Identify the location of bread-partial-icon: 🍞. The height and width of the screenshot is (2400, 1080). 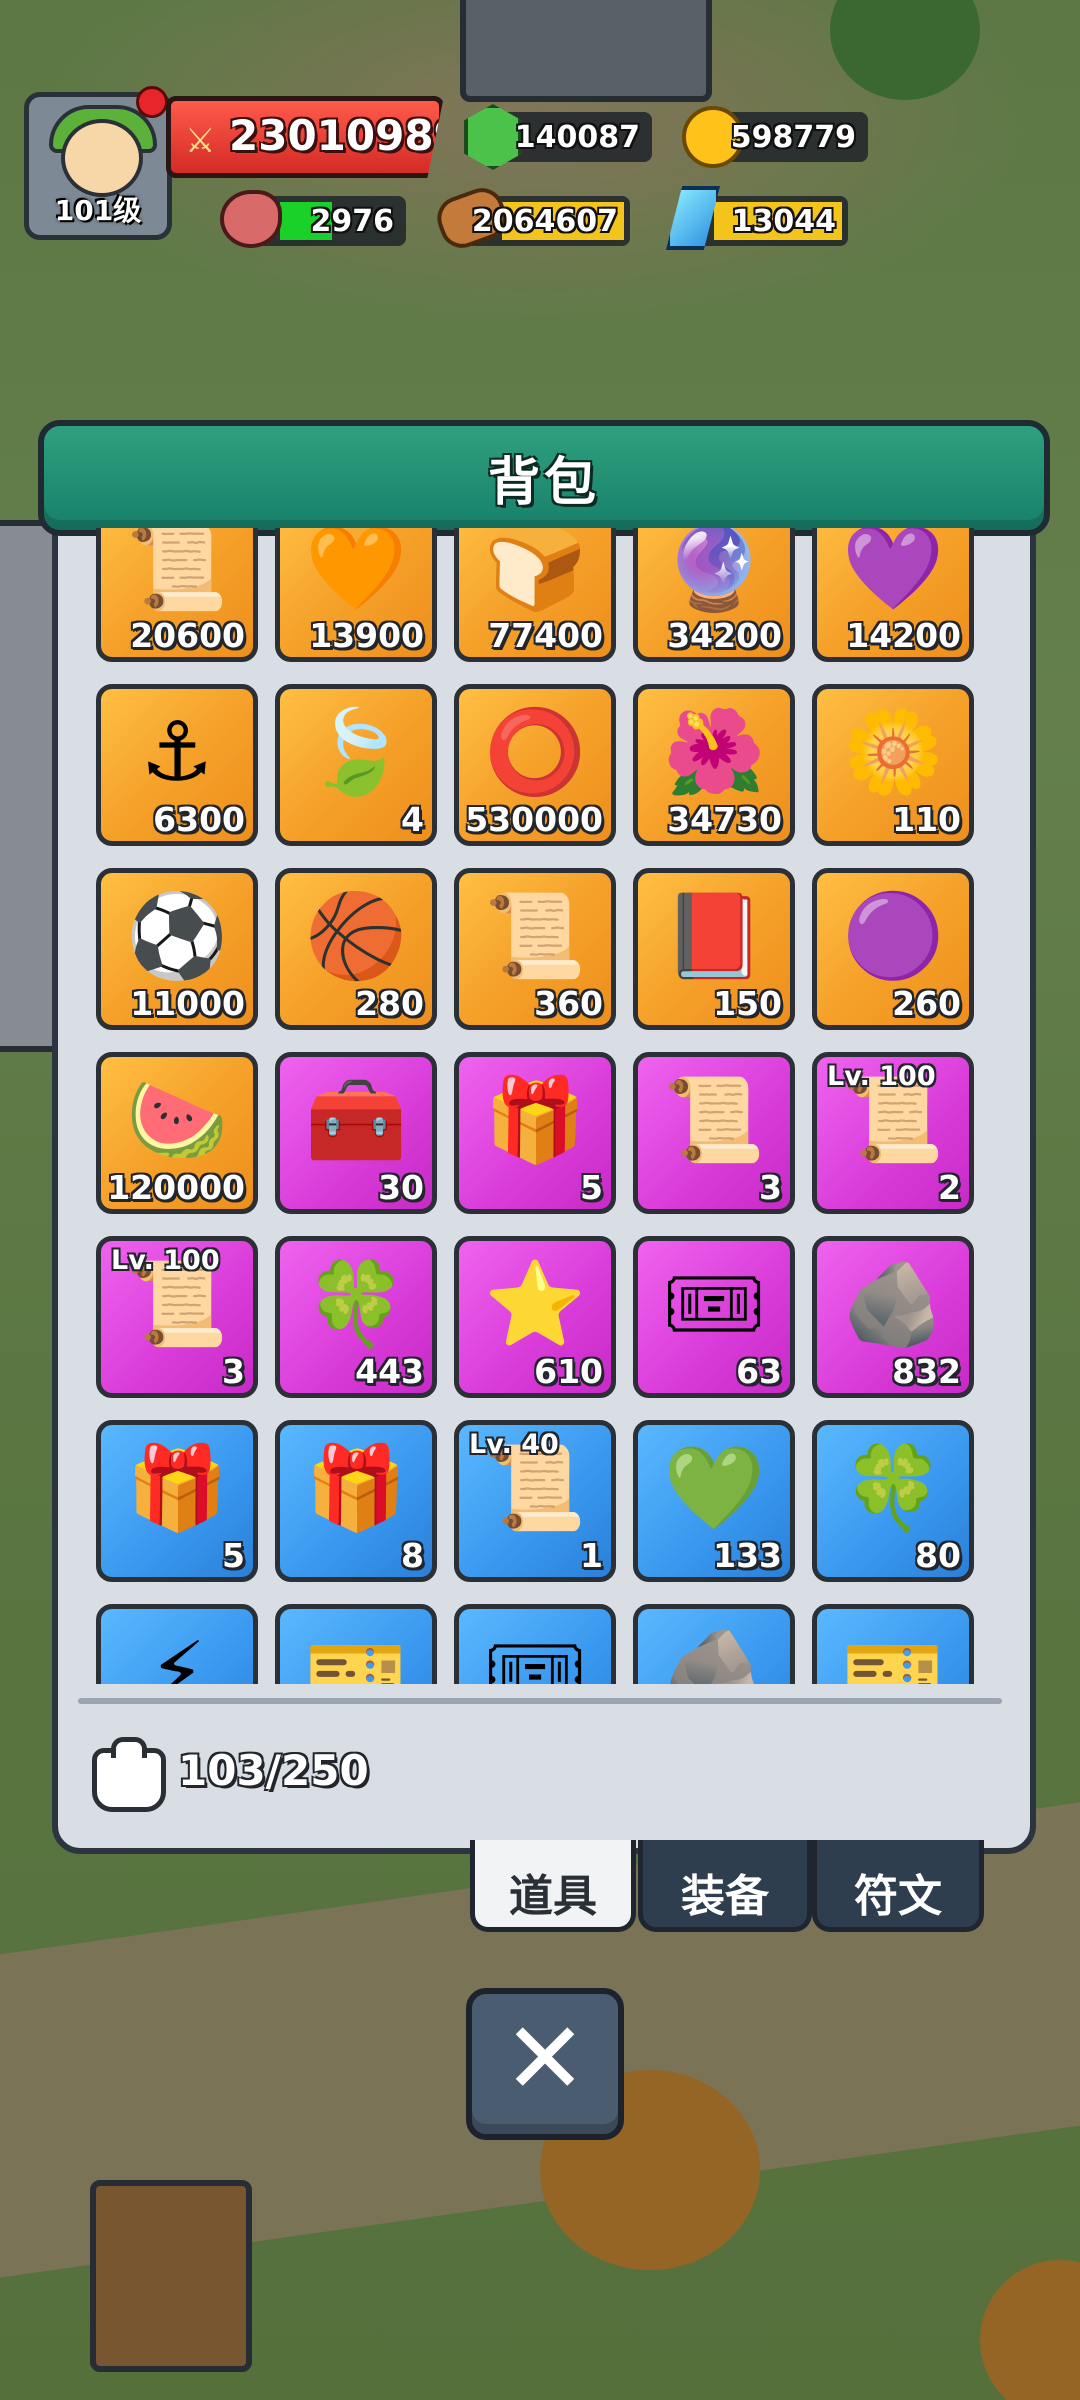
(535, 572).